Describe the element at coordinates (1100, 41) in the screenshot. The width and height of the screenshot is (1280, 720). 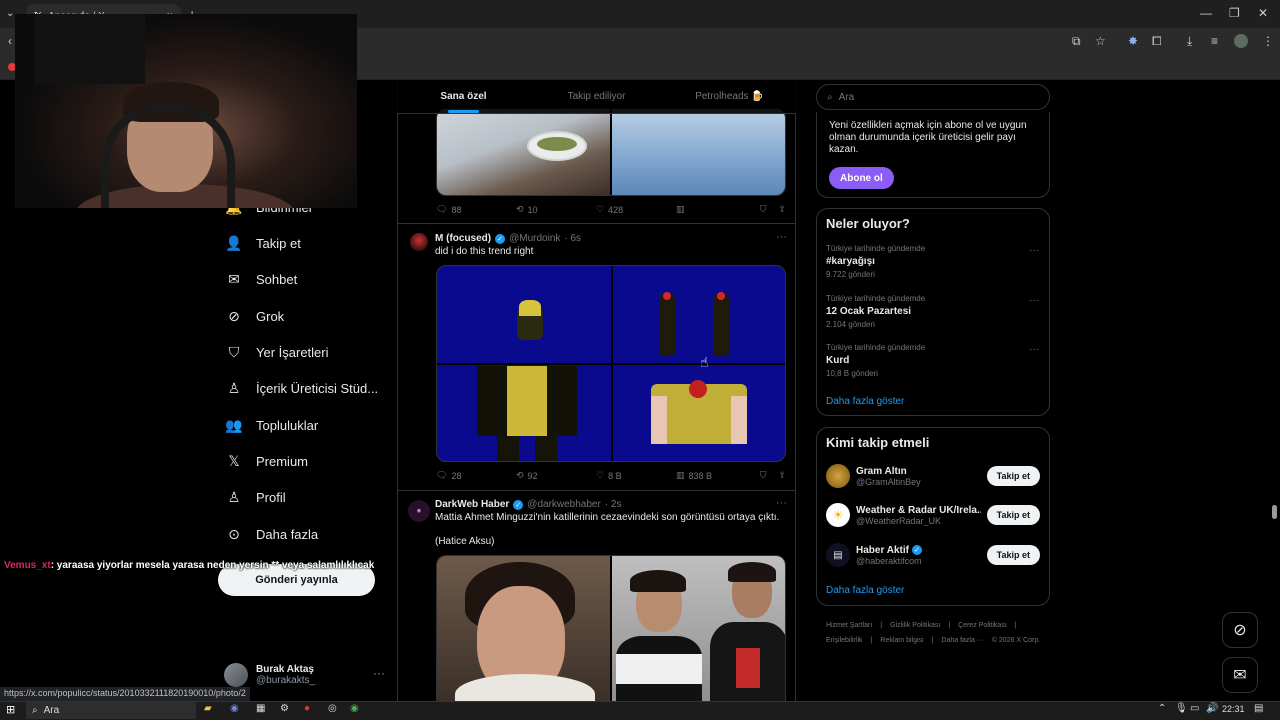
I see `bookmark-star-icon: ☆` at that location.